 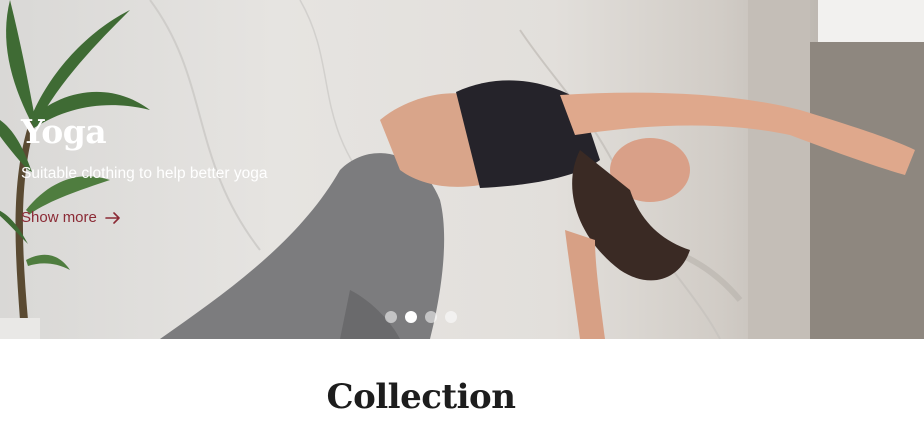 I want to click on slide-subtitle: Suitable clothing to help better yoga, so click(x=144, y=173).